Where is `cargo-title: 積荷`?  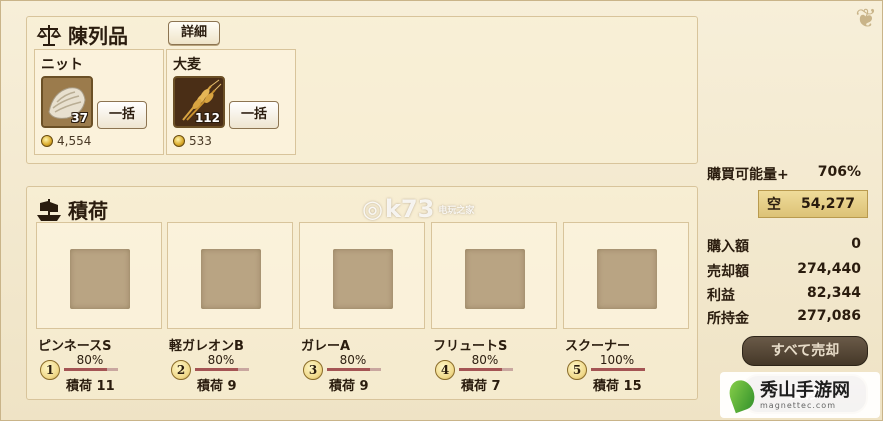 cargo-title: 積荷 is located at coordinates (72, 209).